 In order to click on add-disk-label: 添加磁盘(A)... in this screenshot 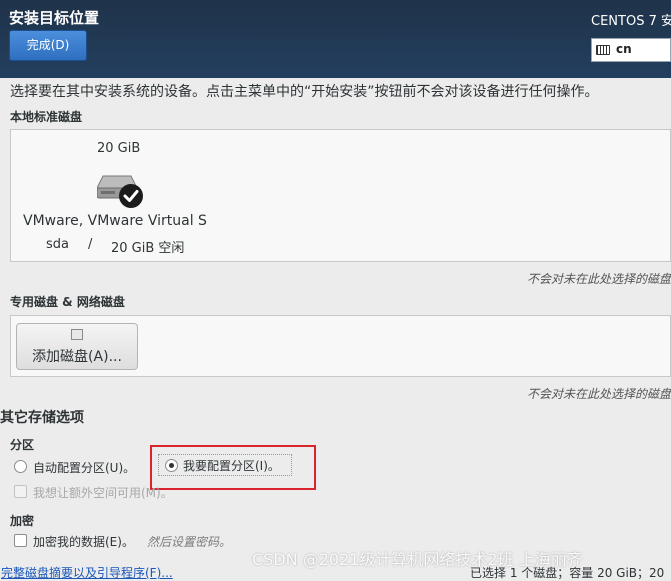, I will do `click(77, 357)`.